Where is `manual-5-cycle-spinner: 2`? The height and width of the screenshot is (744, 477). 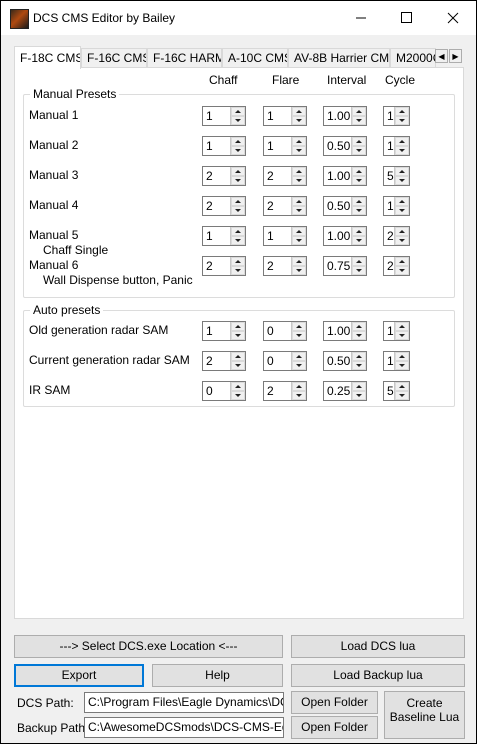
manual-5-cycle-spinner: 2 is located at coordinates (396, 236).